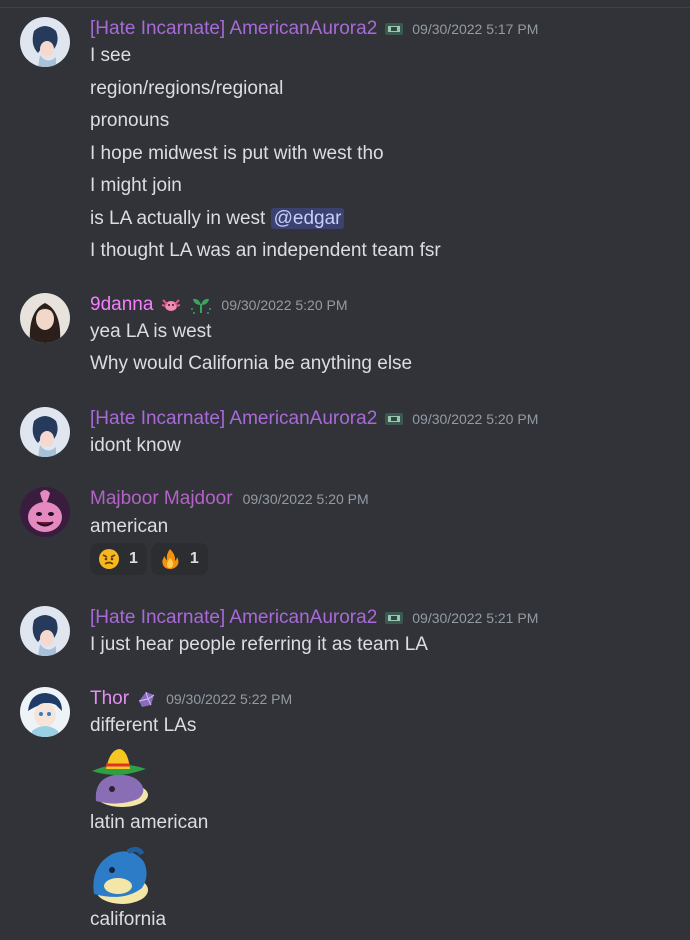 The height and width of the screenshot is (940, 690). Describe the element at coordinates (121, 305) in the screenshot. I see `author-name: 9danna` at that location.